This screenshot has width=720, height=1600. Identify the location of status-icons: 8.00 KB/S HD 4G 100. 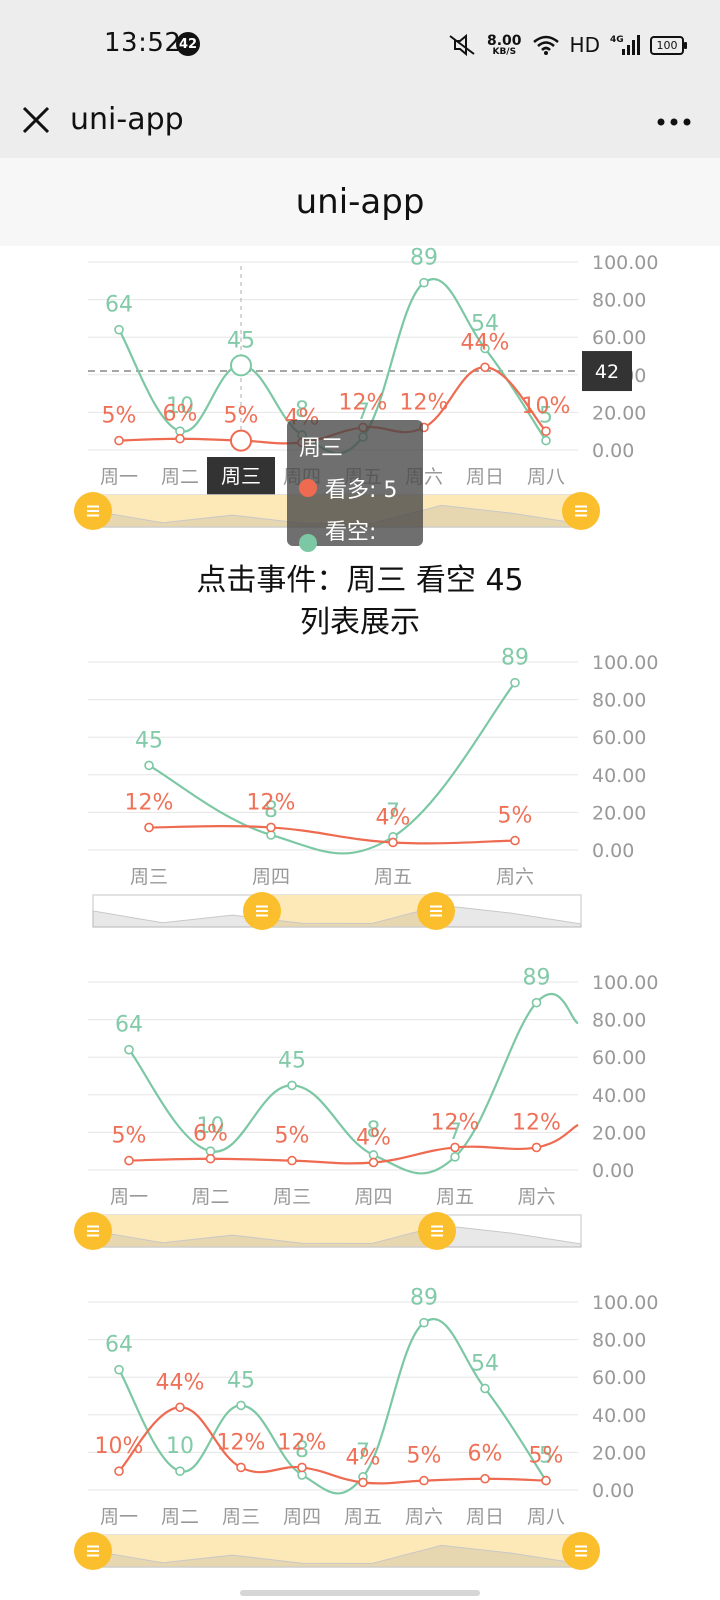
(567, 45).